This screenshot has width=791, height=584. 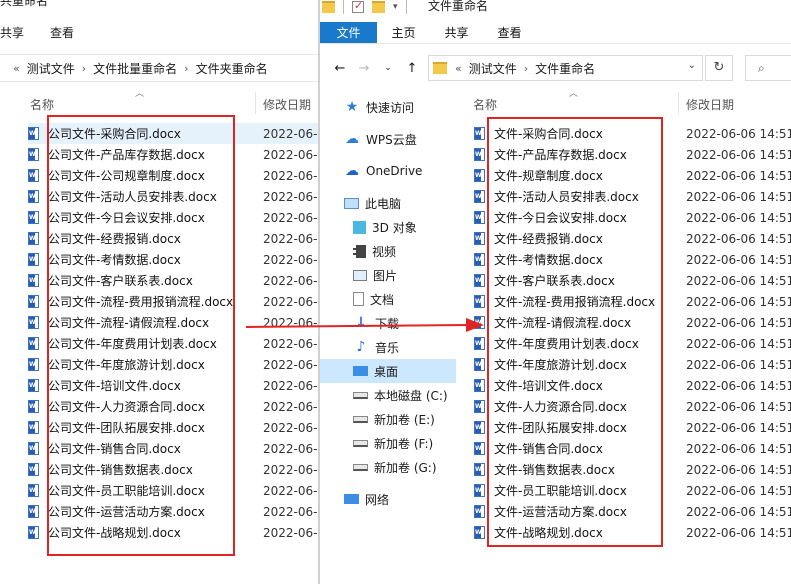 I want to click on nav-pictures: 图片, so click(x=388, y=275).